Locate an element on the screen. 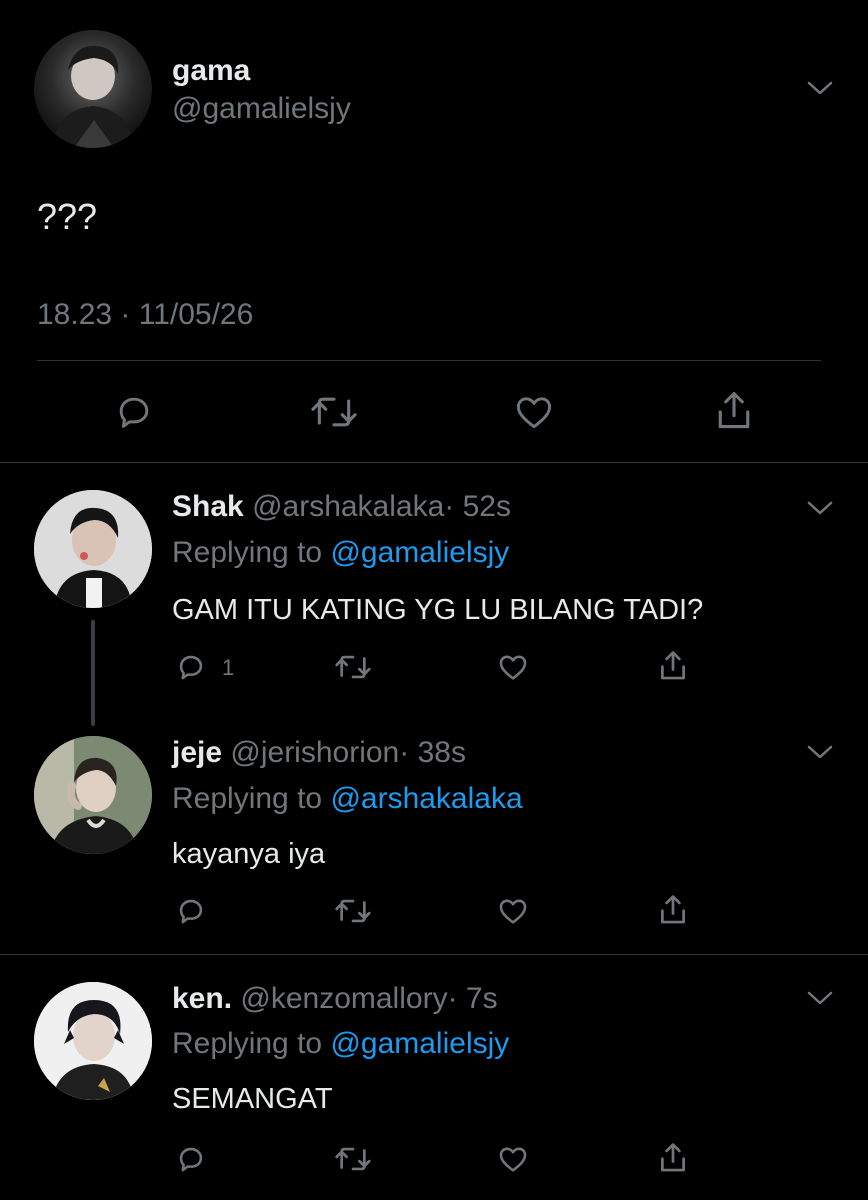 This screenshot has height=1200, width=868. tweet-timestamp: 18.23 · 11/05/26 is located at coordinates (145, 315).